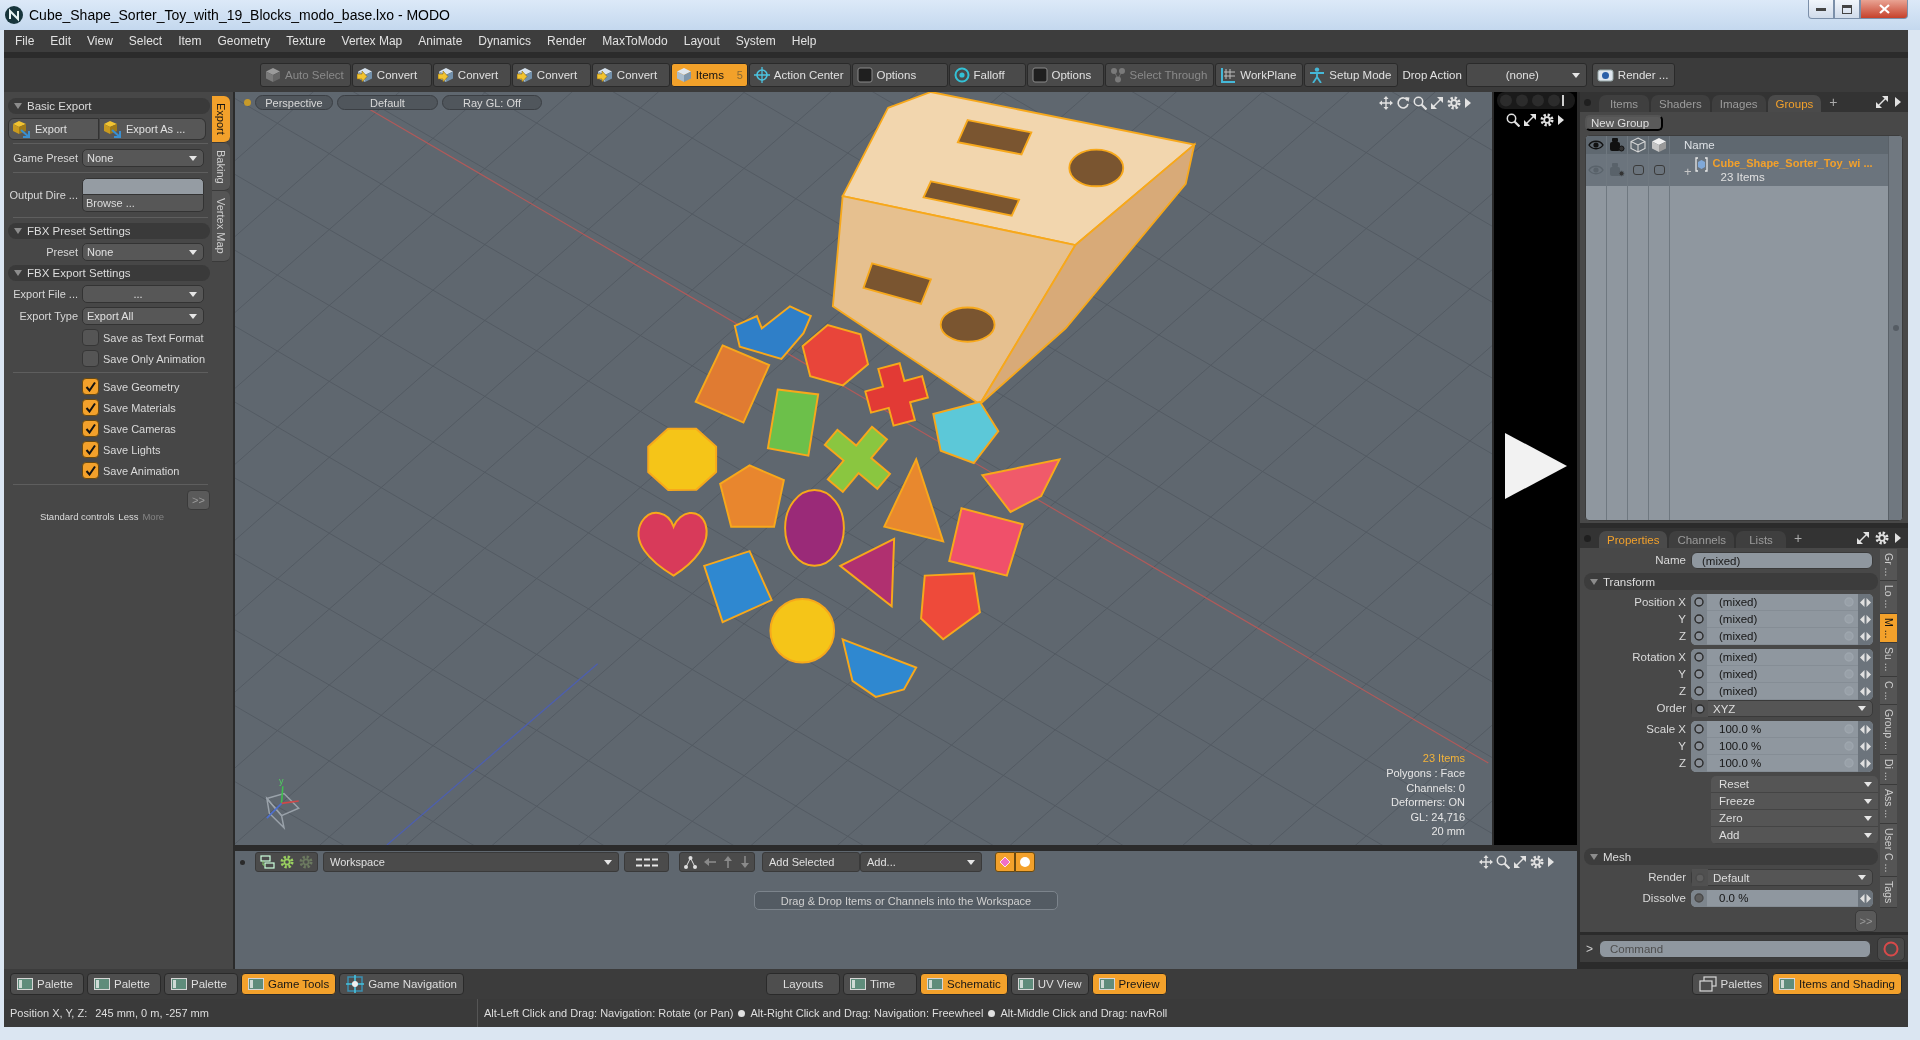 This screenshot has width=1920, height=1040. I want to click on layout-button: Items and Shading, so click(1837, 984).